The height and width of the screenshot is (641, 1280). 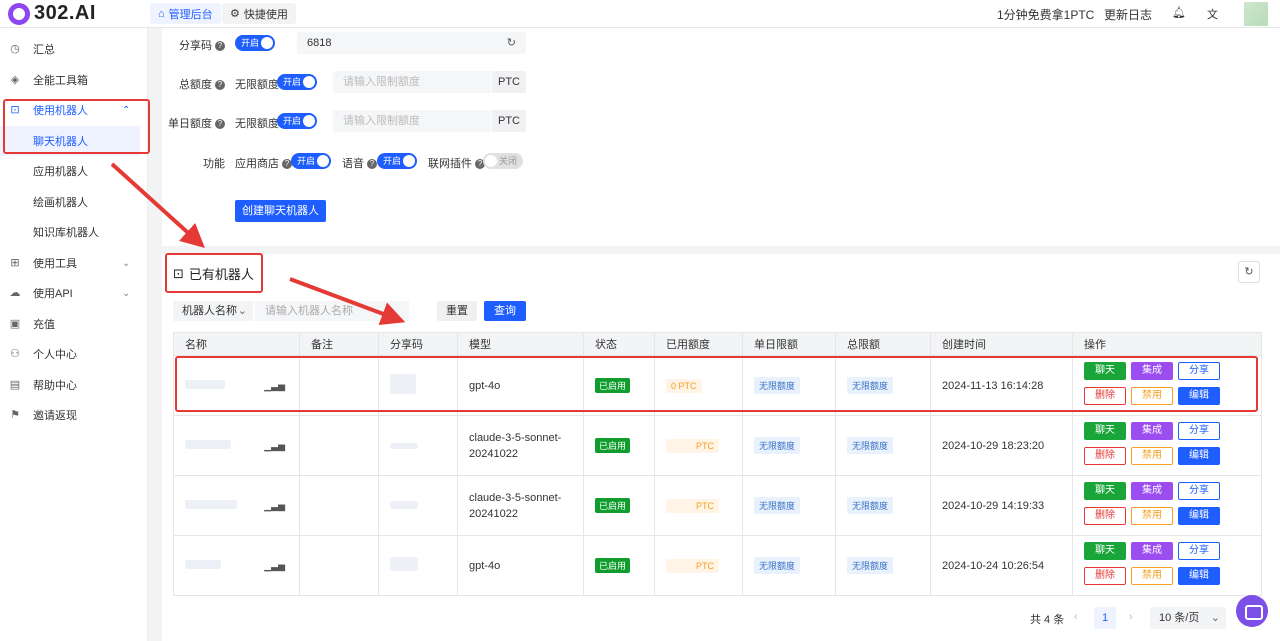 What do you see at coordinates (457, 311) in the screenshot?
I see `reset-button: 重置` at bounding box center [457, 311].